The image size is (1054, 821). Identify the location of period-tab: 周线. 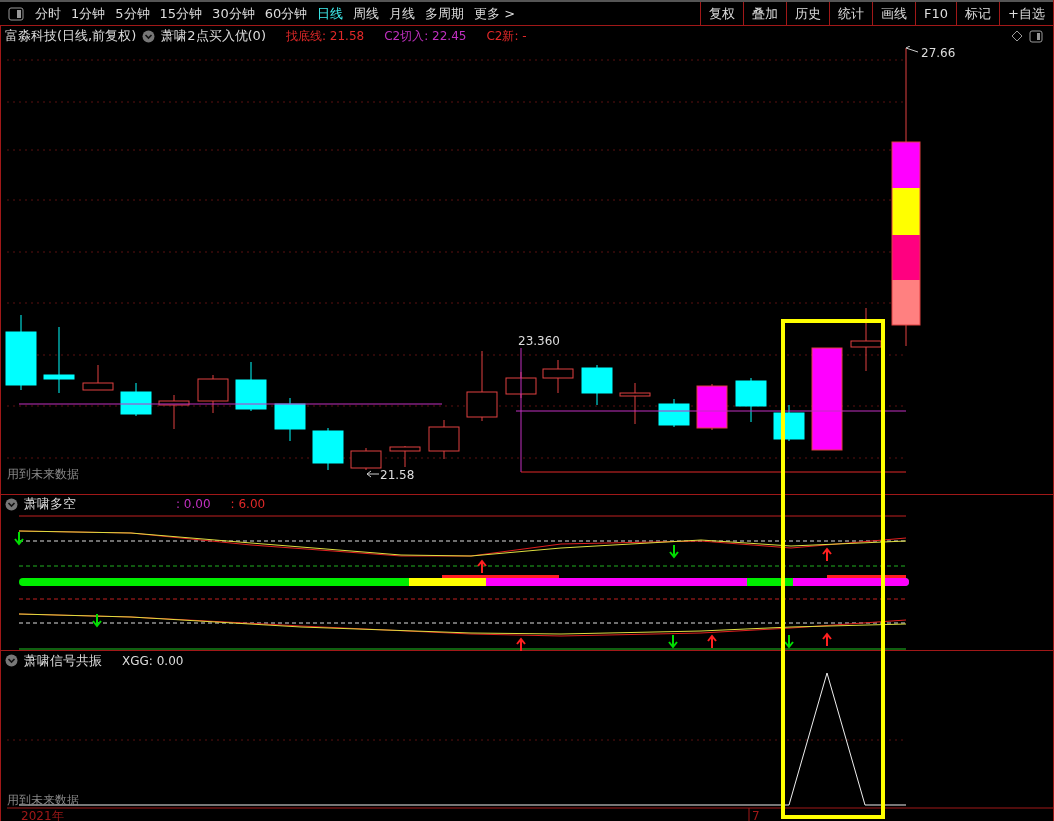
(366, 13).